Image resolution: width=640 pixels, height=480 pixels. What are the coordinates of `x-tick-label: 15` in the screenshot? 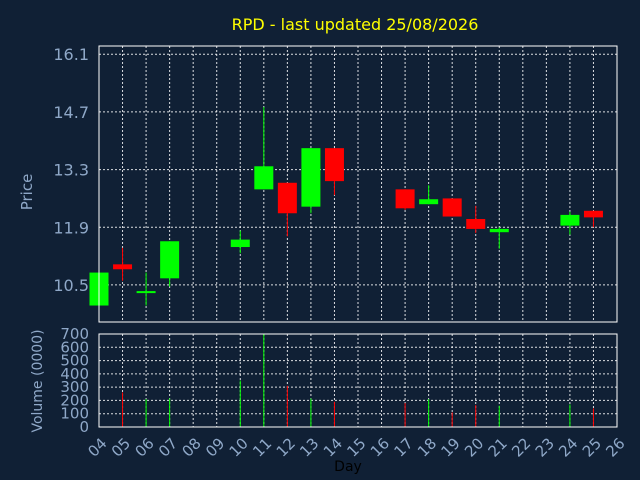 It's located at (356, 447).